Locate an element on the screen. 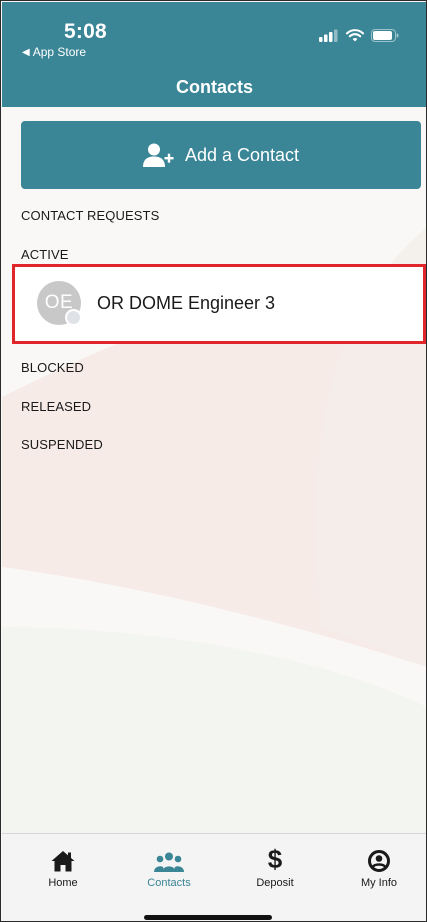  section-suspended: SUSPENDED is located at coordinates (62, 444).